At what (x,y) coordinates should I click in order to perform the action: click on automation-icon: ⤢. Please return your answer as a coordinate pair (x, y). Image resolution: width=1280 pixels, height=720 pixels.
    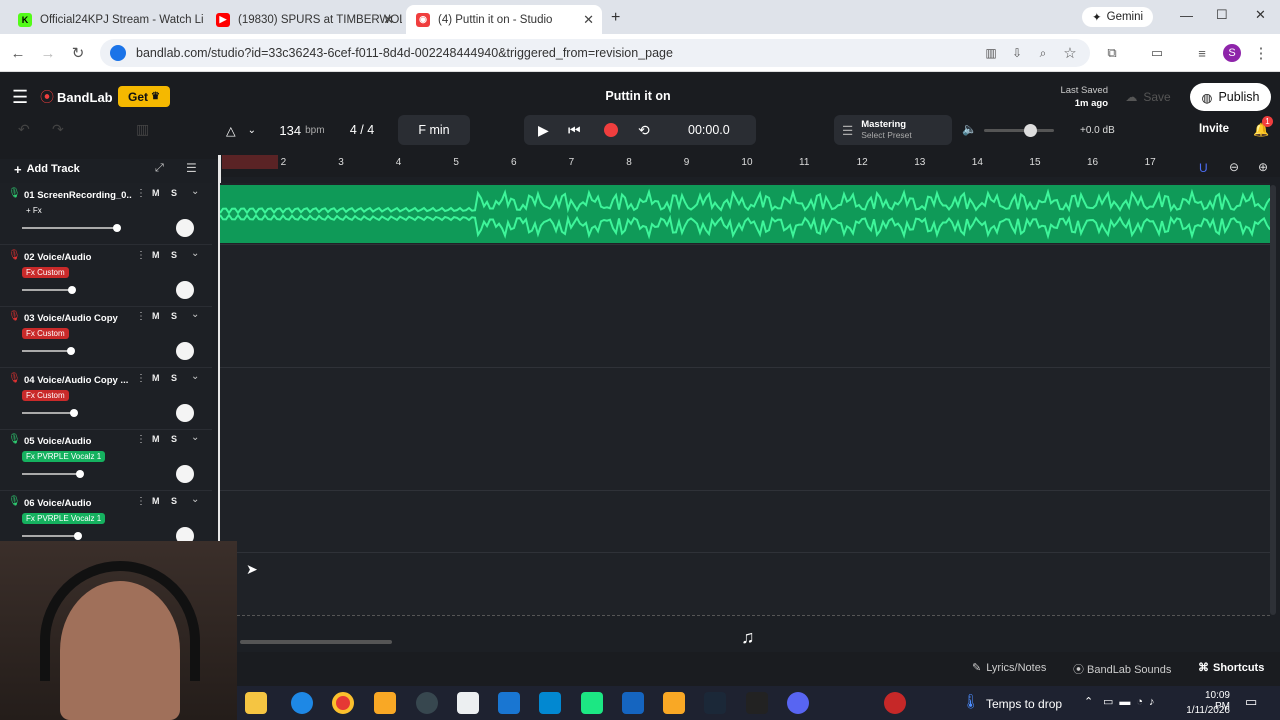
    Looking at the image, I should click on (159, 168).